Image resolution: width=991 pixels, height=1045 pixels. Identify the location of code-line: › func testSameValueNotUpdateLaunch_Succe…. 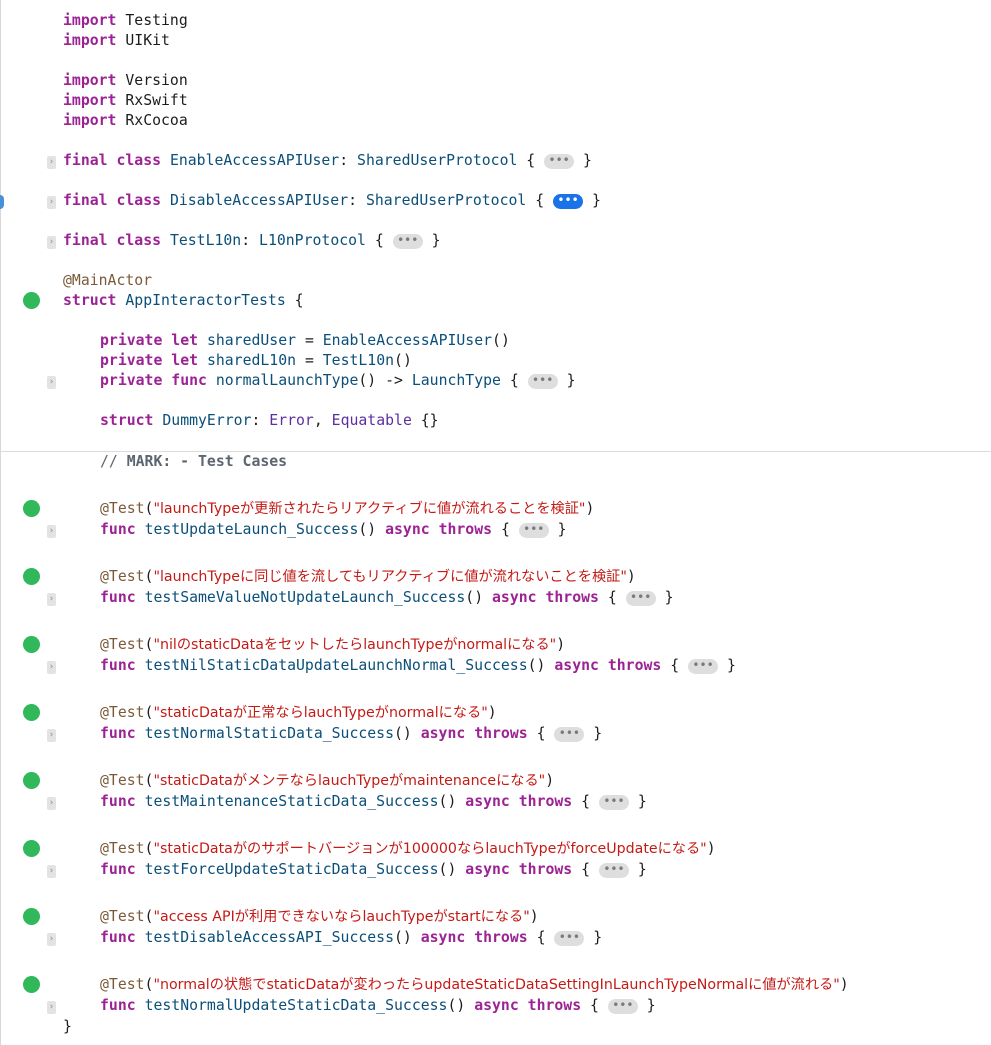
(495, 598).